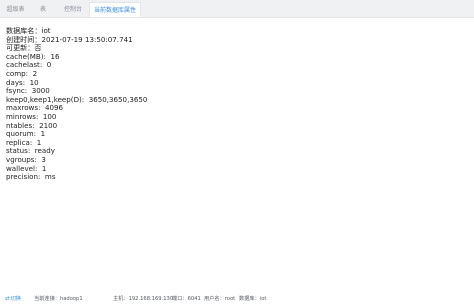  What do you see at coordinates (236, 151) in the screenshot?
I see `prop-status: status: ready` at bounding box center [236, 151].